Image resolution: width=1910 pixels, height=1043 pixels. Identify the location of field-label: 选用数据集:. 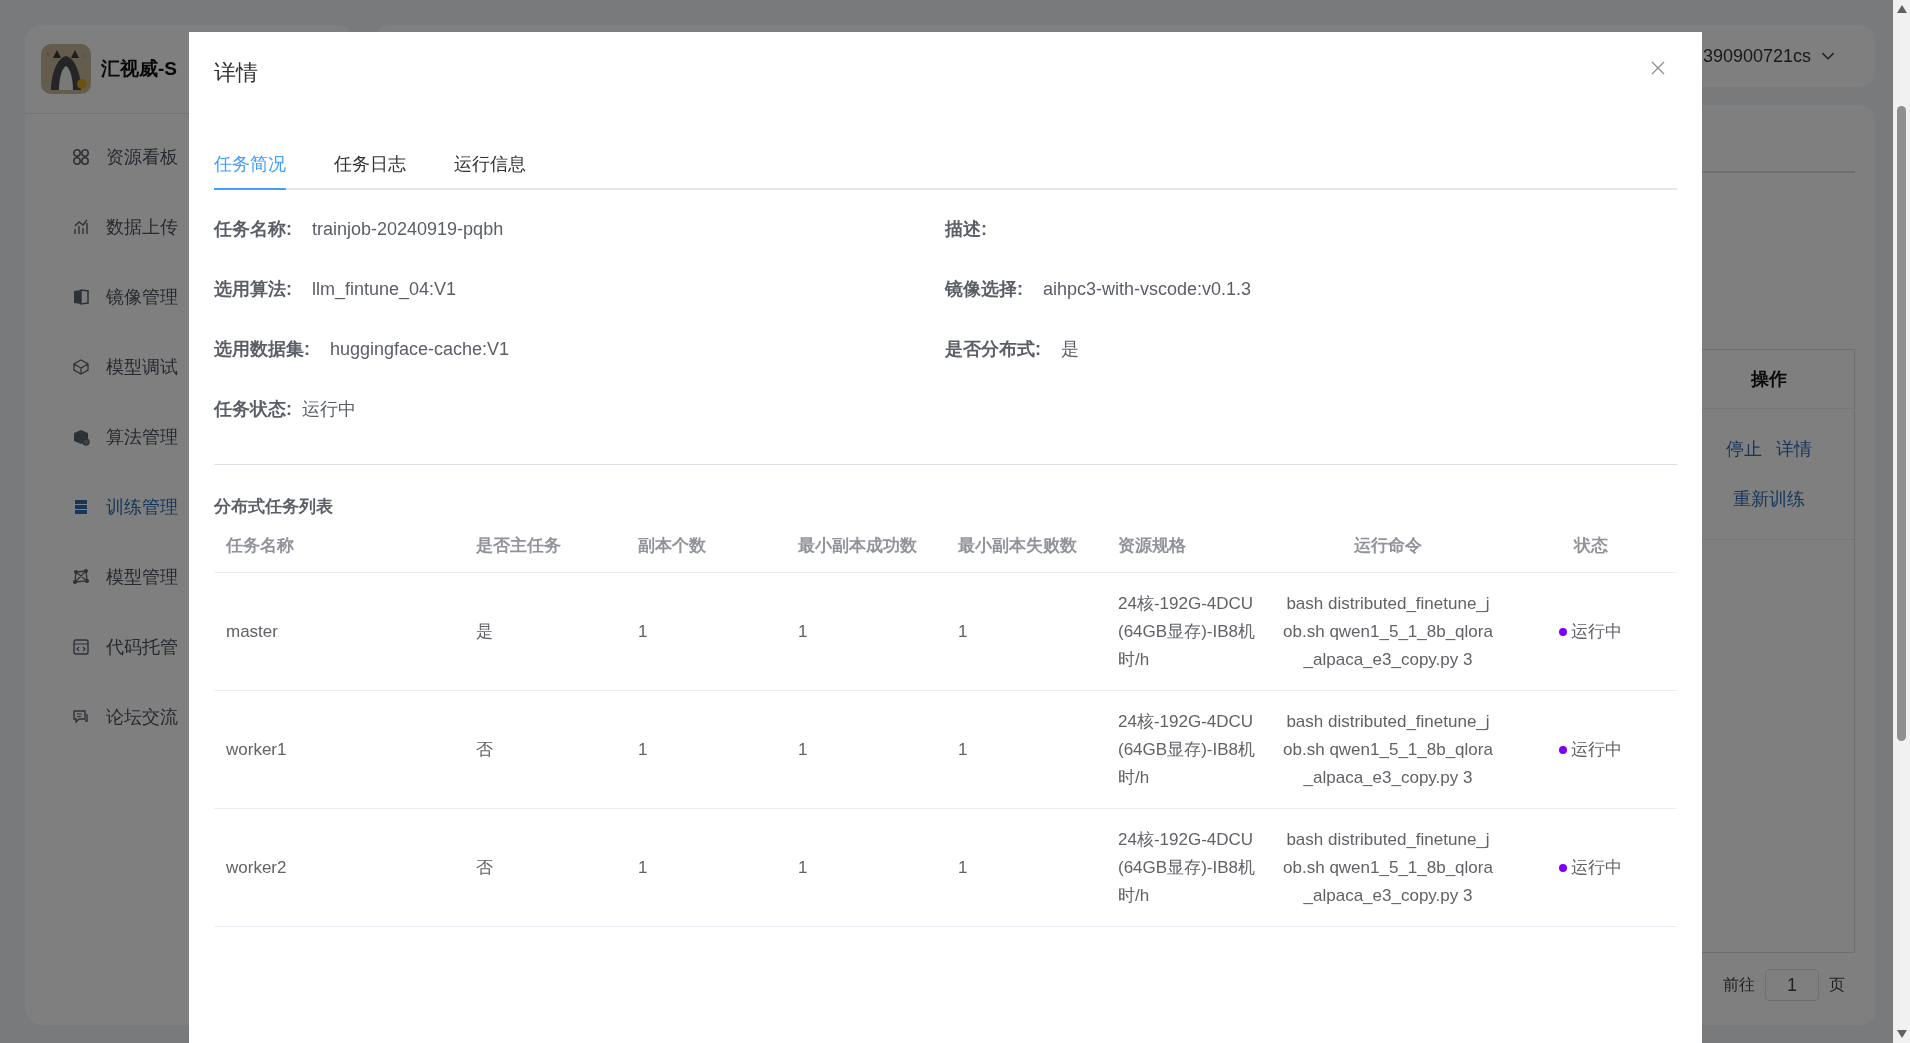
(262, 349).